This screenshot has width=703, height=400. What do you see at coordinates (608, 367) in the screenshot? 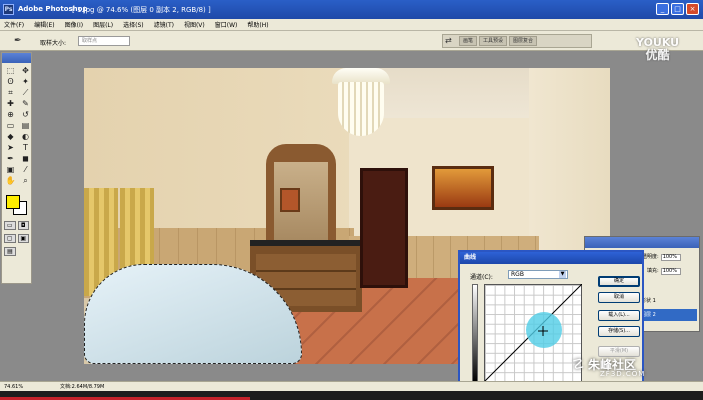
I see `site-watermark: ☡ 朱峰社区 ZF3D.COM` at bounding box center [608, 367].